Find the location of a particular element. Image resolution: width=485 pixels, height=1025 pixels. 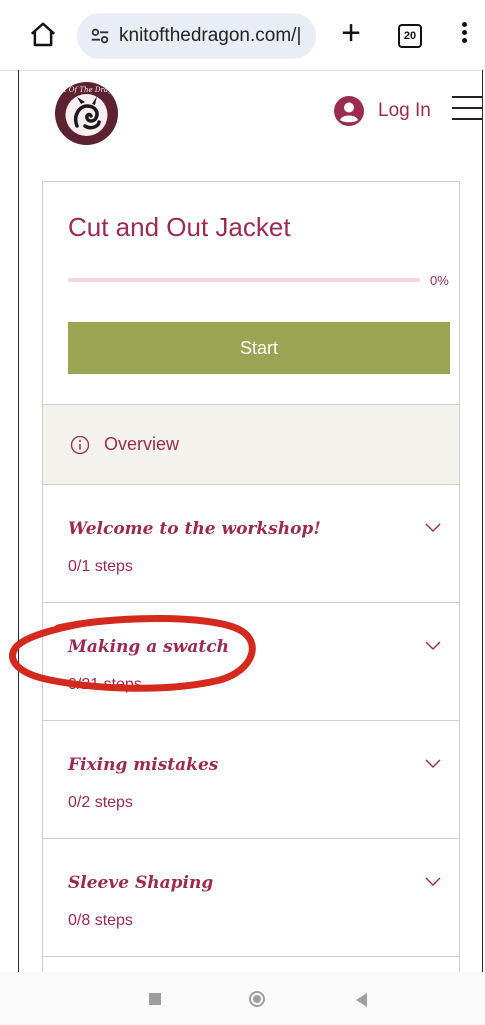

address-bar: knitofthedragon.com/| is located at coordinates (196, 36).